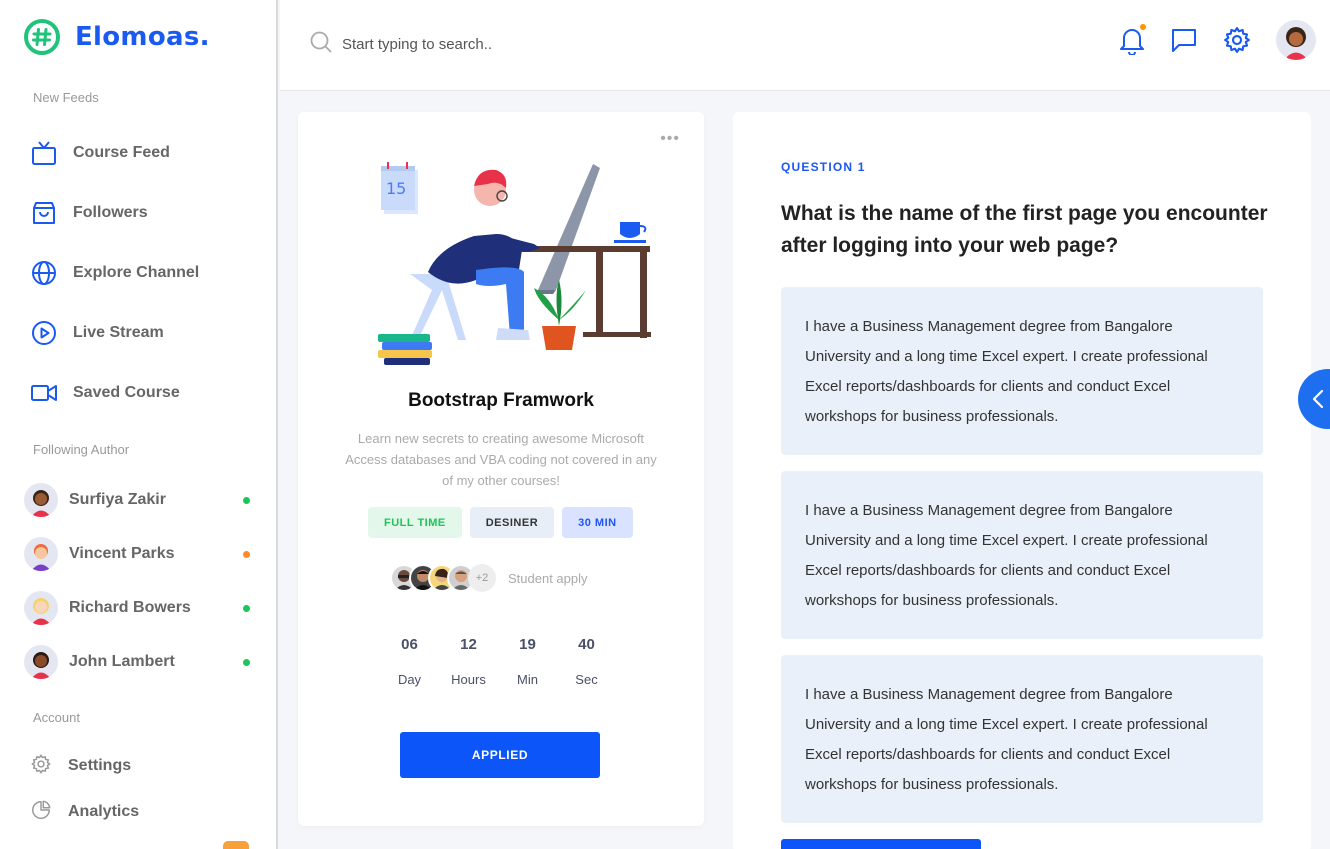  What do you see at coordinates (44, 153) in the screenshot?
I see `tv-icon` at bounding box center [44, 153].